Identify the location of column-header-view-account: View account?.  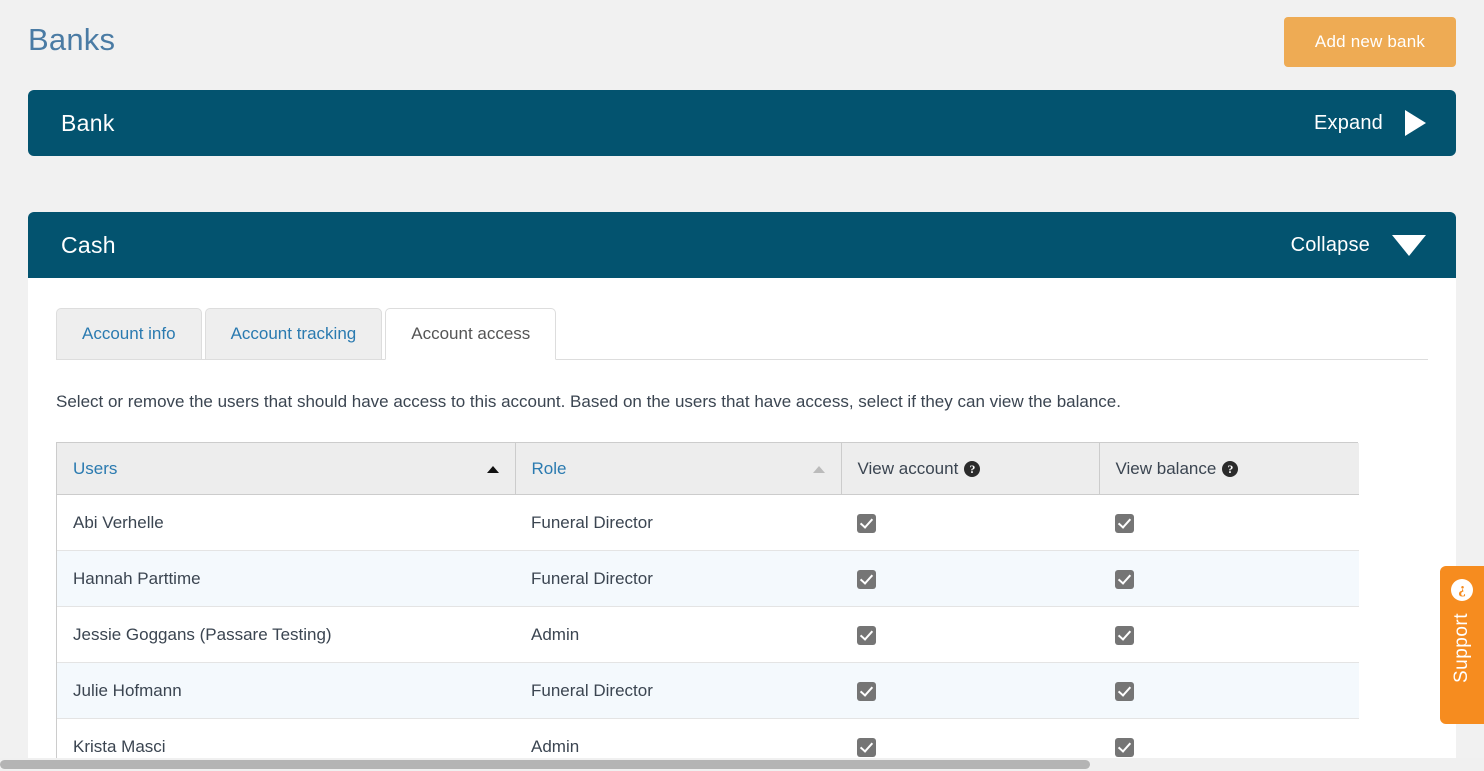
(970, 469).